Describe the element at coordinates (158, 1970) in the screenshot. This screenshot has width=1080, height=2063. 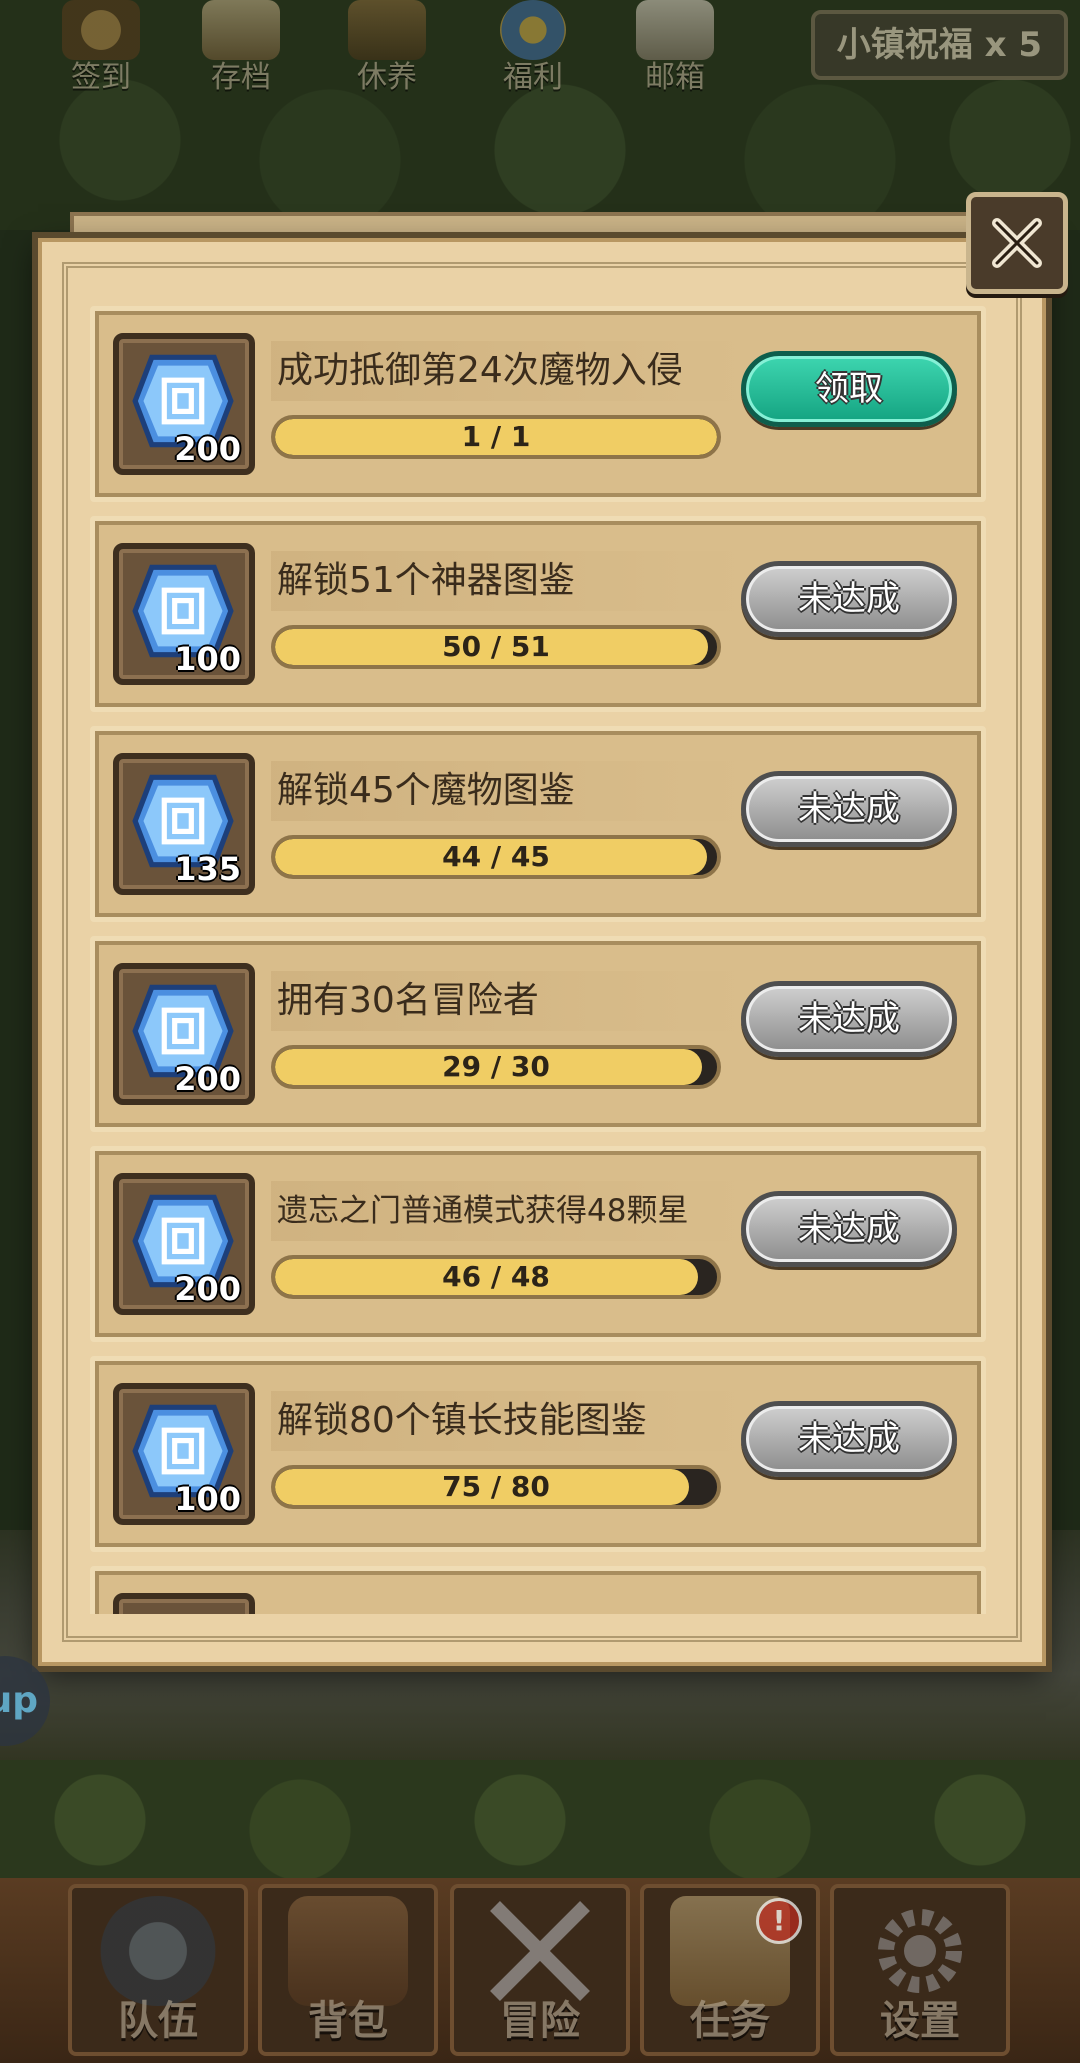
I see `nav-team: 队伍` at that location.